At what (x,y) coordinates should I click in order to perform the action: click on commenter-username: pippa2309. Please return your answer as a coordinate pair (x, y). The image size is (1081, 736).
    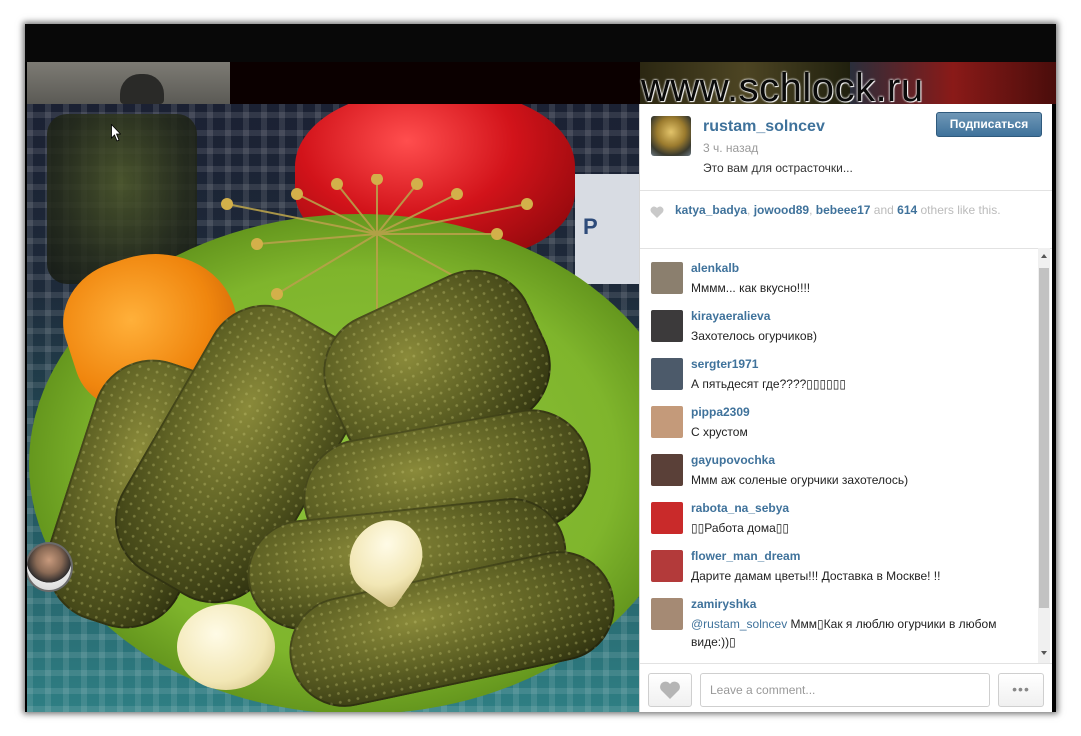
    Looking at the image, I should click on (720, 412).